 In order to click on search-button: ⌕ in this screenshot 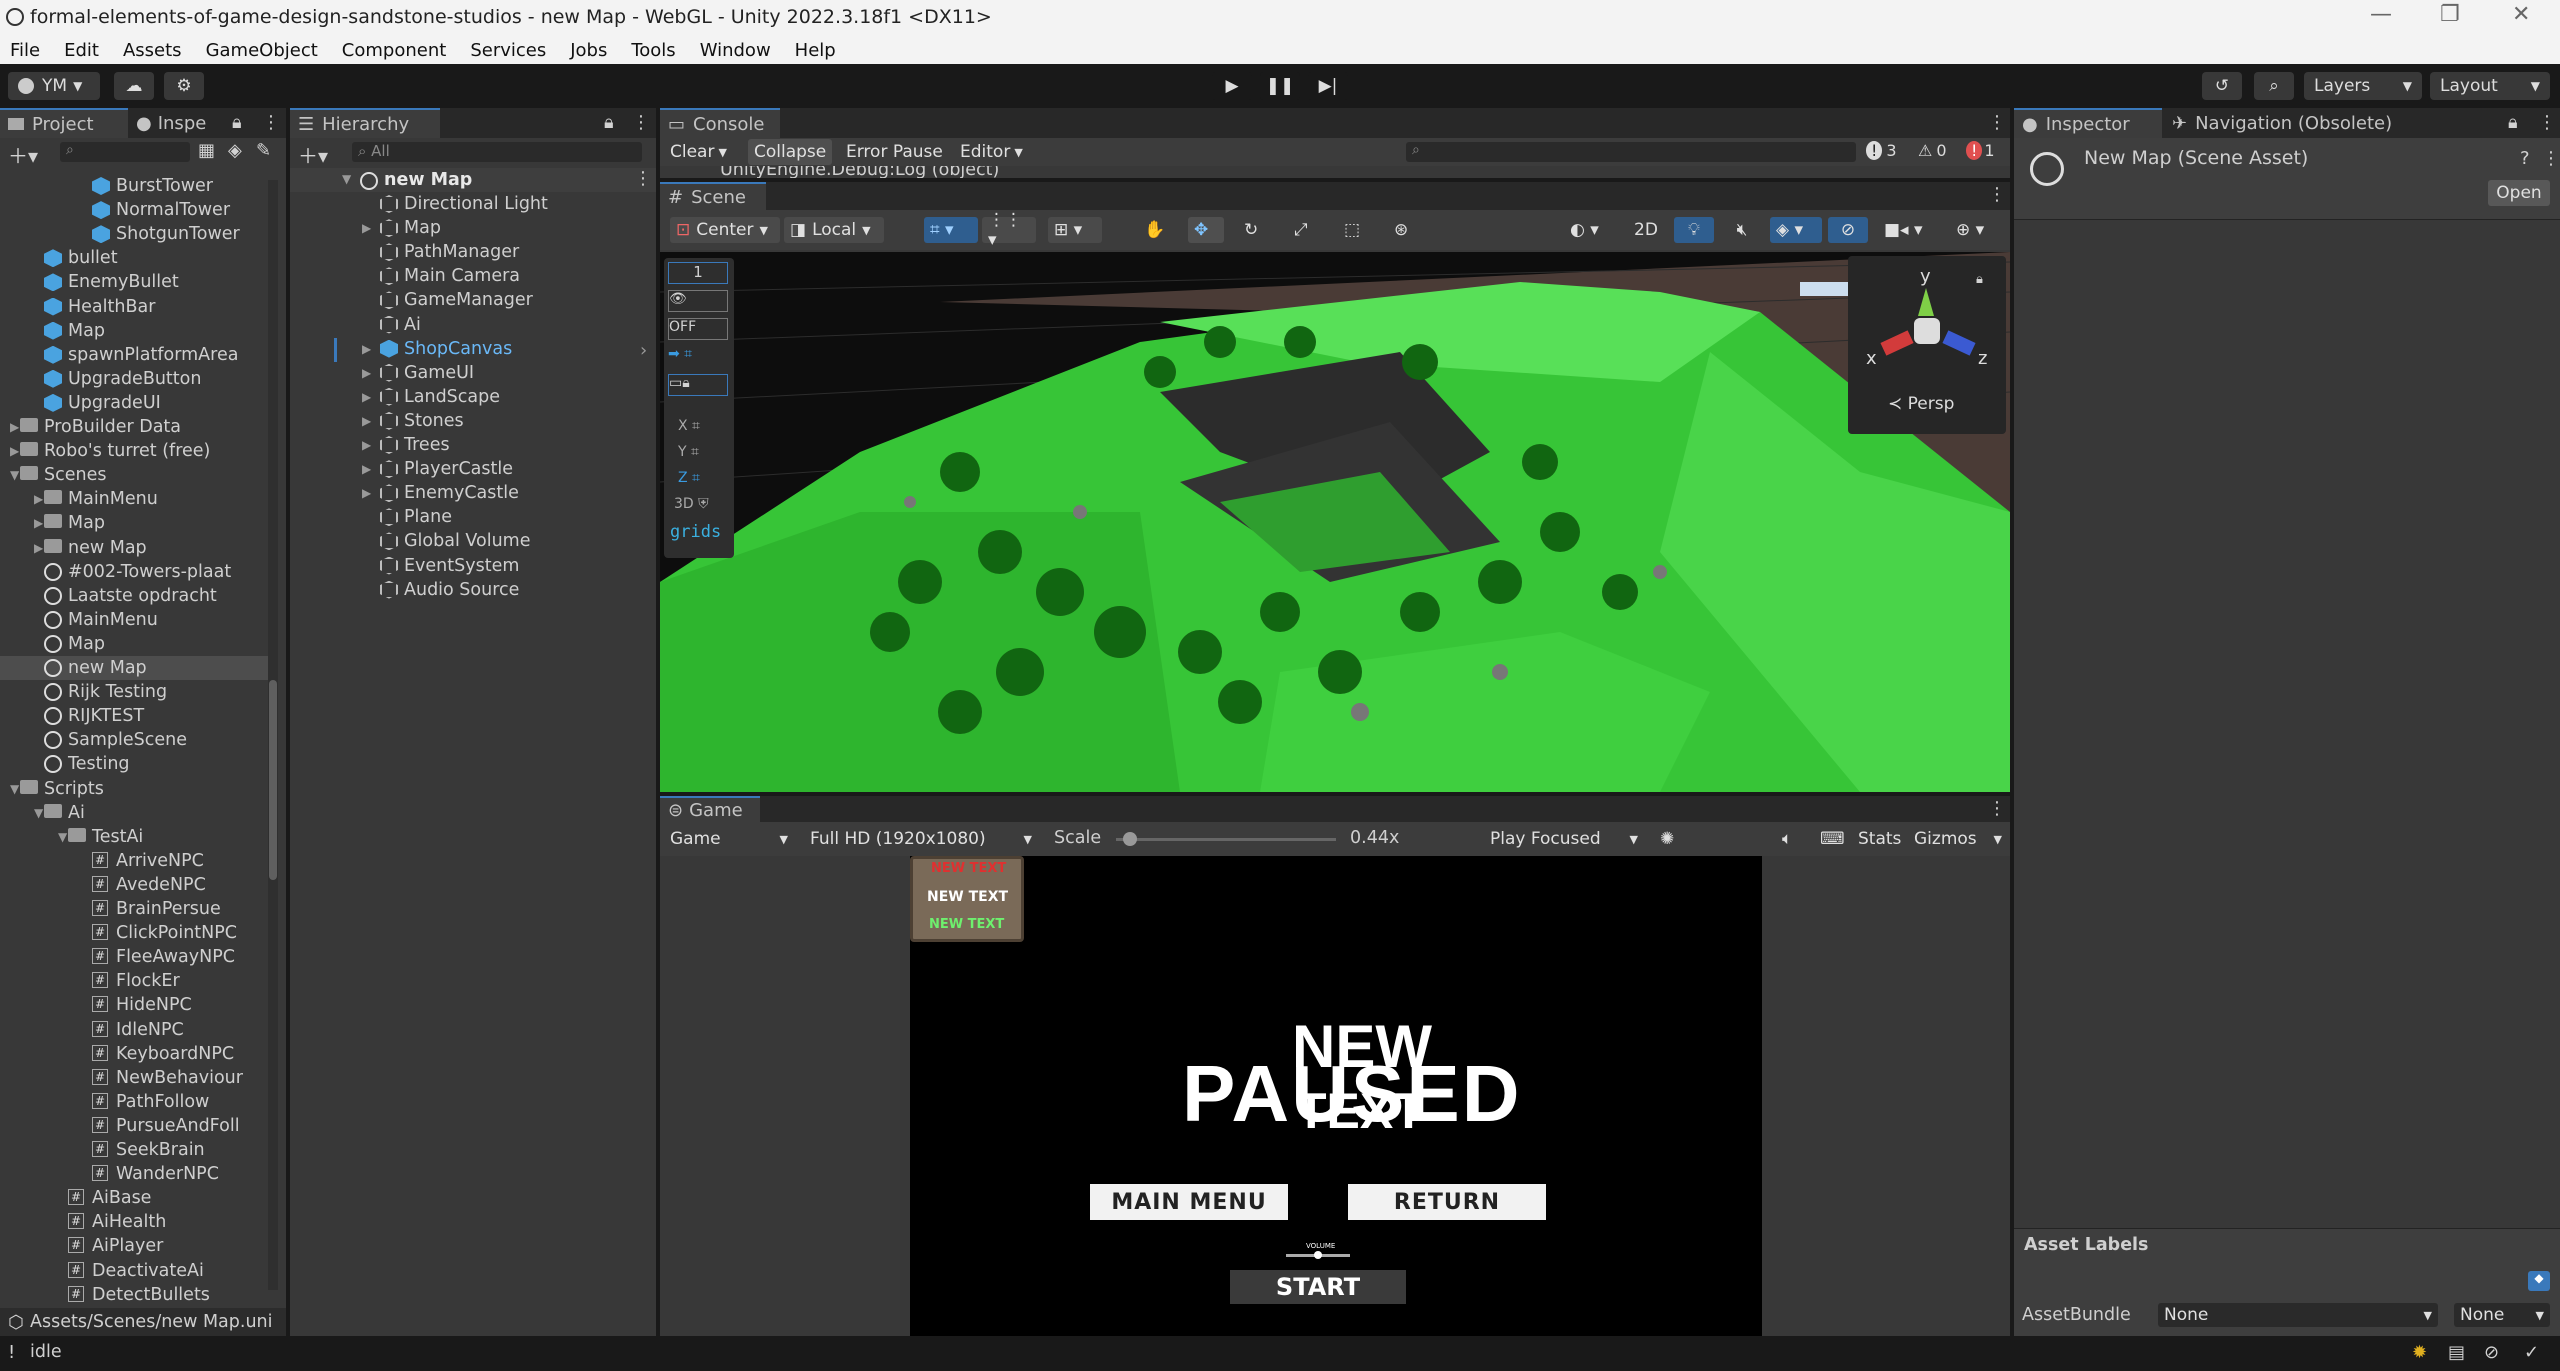, I will do `click(2274, 86)`.